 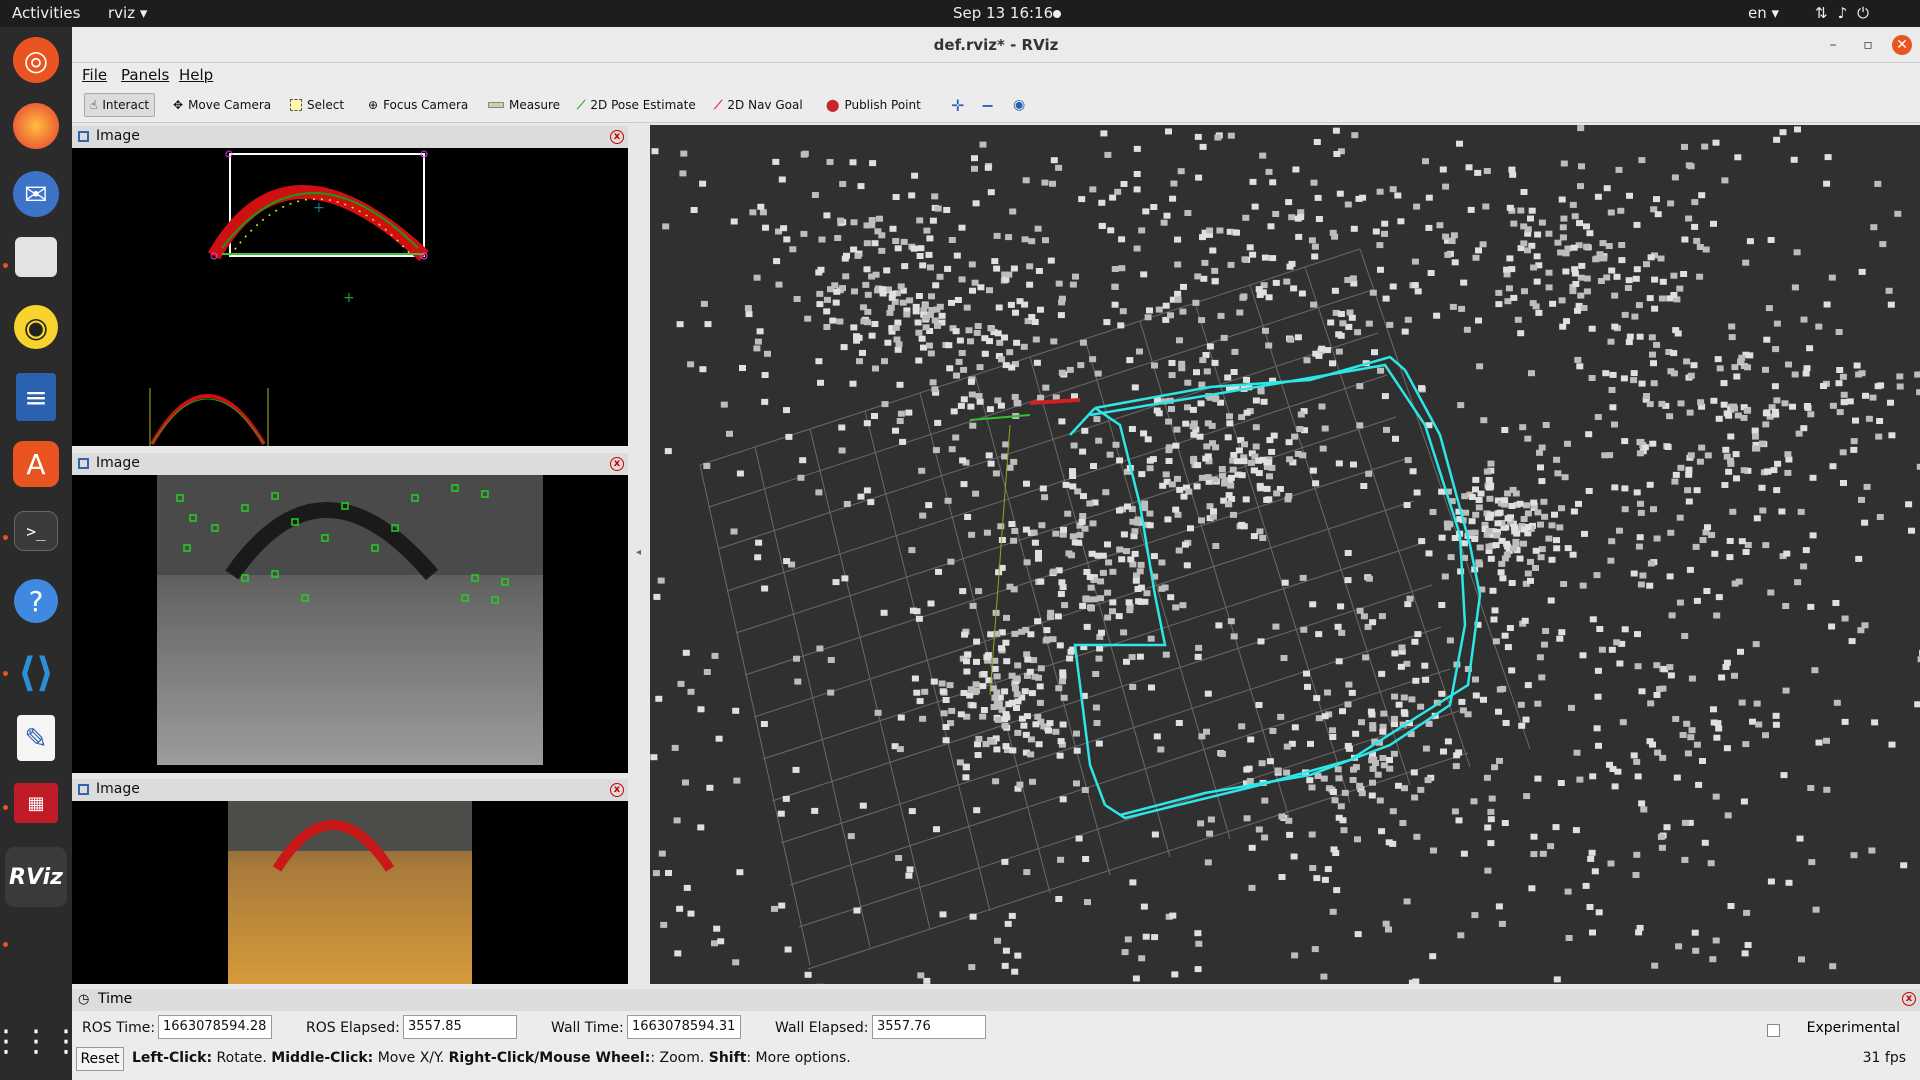 What do you see at coordinates (296, 105) in the screenshot?
I see `select-icon` at bounding box center [296, 105].